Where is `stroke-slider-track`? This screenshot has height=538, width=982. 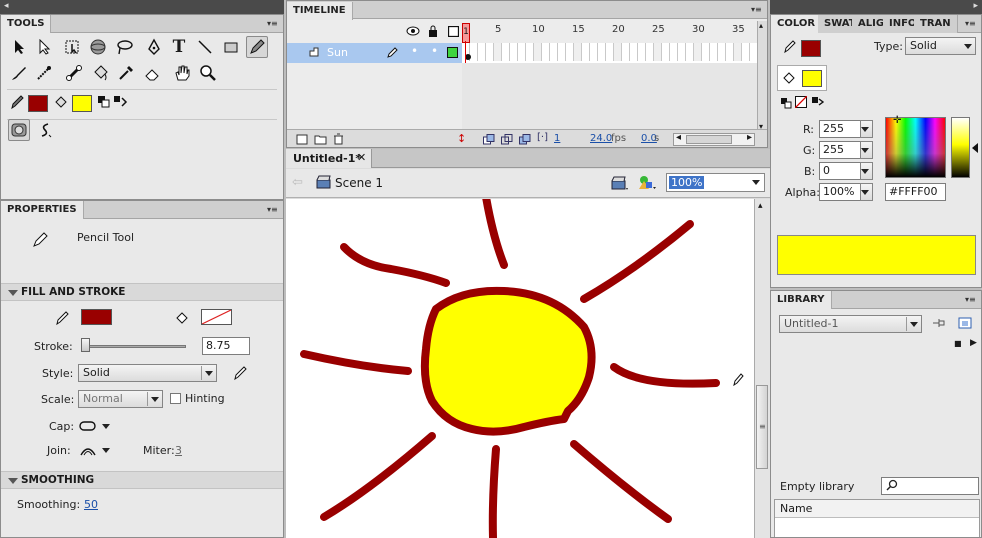
stroke-slider-track is located at coordinates (133, 346).